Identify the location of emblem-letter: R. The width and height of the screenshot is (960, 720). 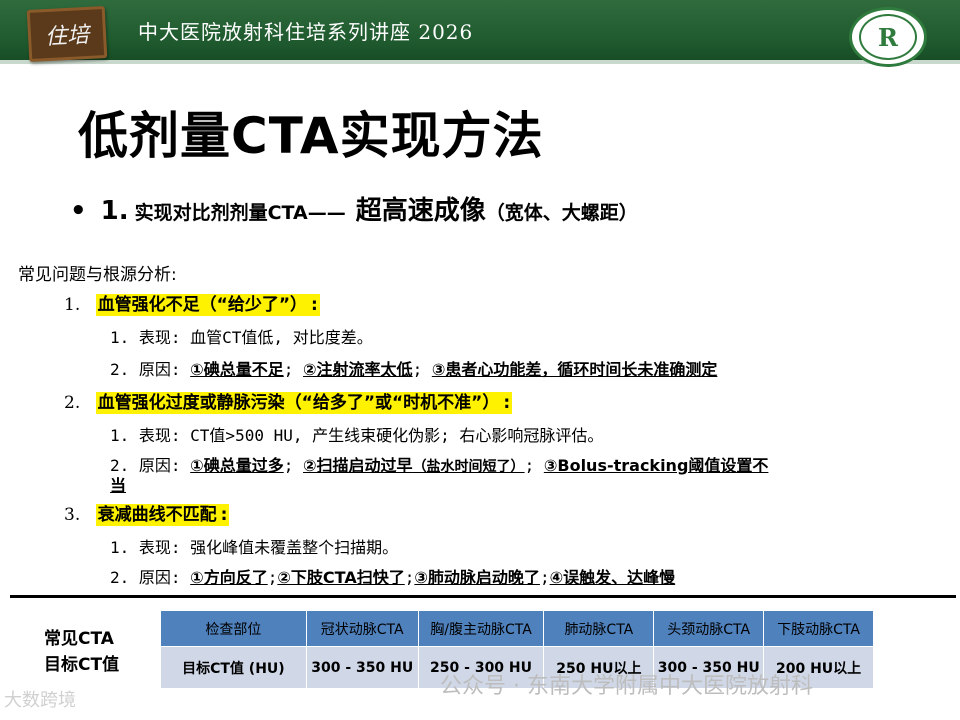
(888, 37).